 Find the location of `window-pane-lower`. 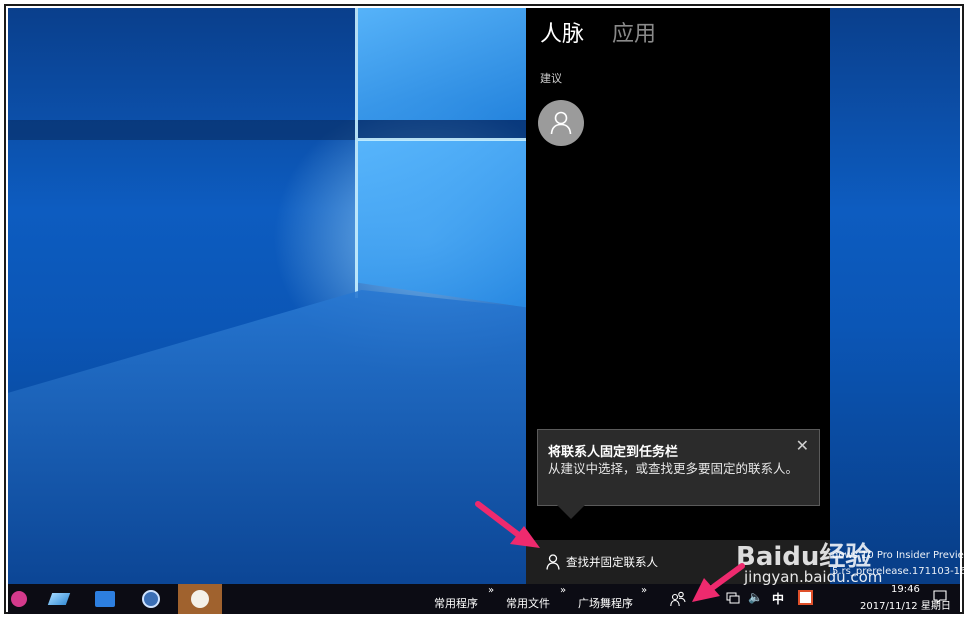

window-pane-lower is located at coordinates (444, 224).